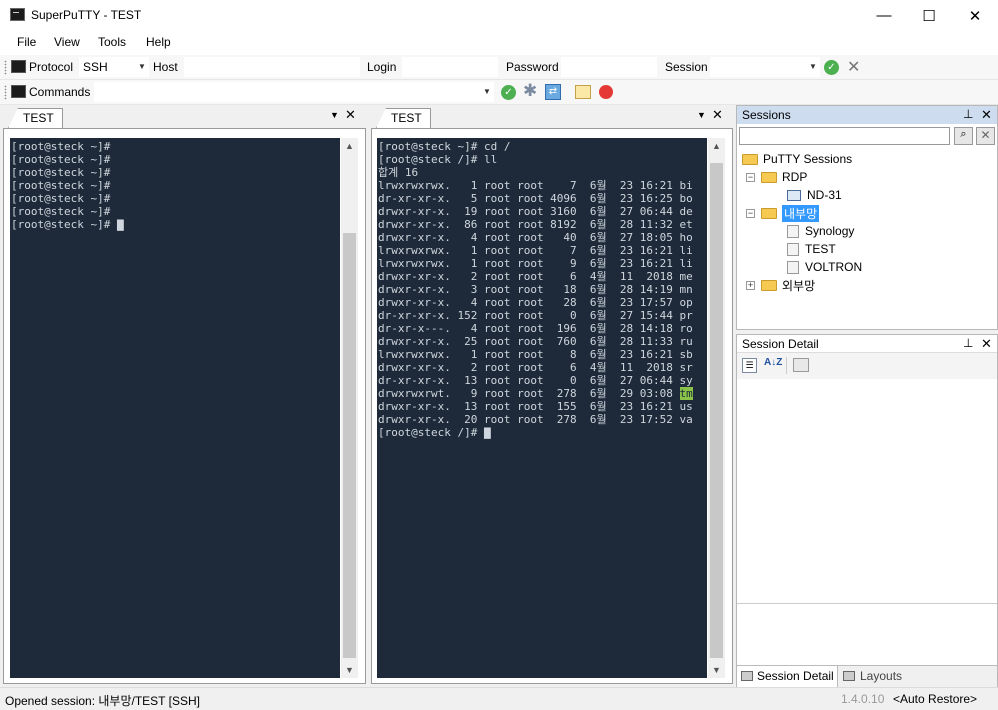 This screenshot has width=998, height=710. What do you see at coordinates (975, 15) in the screenshot?
I see `close-button: ✕` at bounding box center [975, 15].